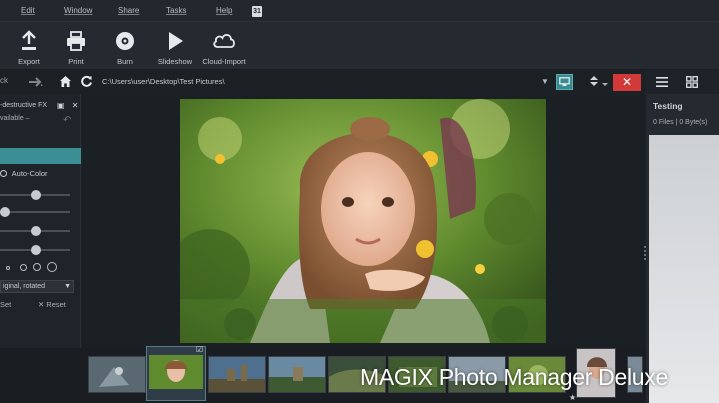 The height and width of the screenshot is (403, 719). Describe the element at coordinates (176, 10) in the screenshot. I see `menu-tasks: Tasks` at that location.